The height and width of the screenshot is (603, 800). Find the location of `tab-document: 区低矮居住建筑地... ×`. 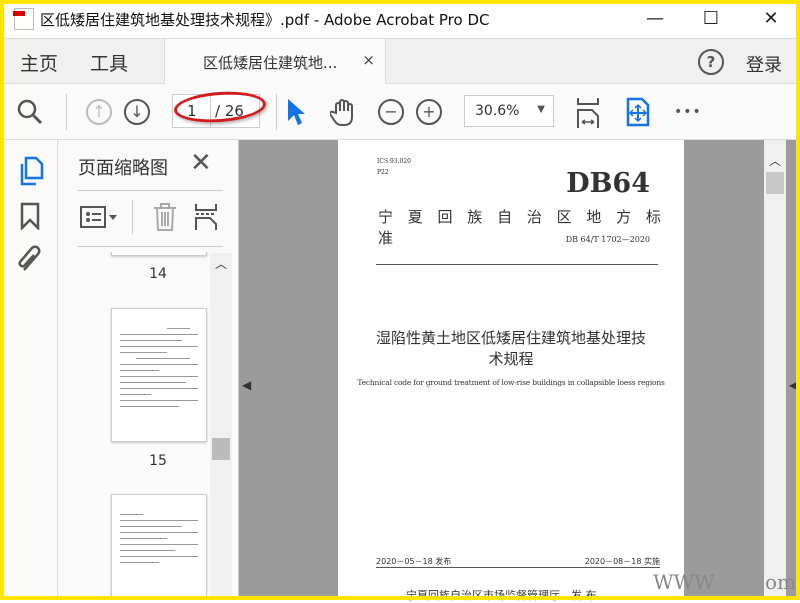

tab-document: 区低矮居住建筑地... × is located at coordinates (275, 62).